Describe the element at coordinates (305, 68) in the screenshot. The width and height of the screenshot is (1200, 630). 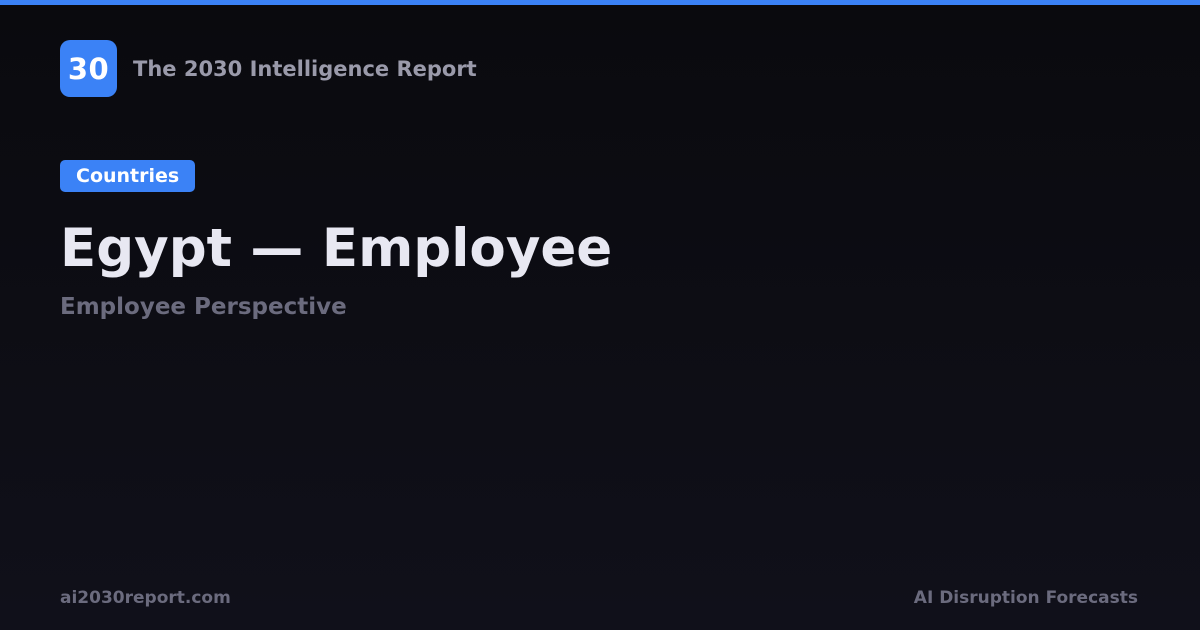
I see `brand-name: The 2030 Intelligence Report` at that location.